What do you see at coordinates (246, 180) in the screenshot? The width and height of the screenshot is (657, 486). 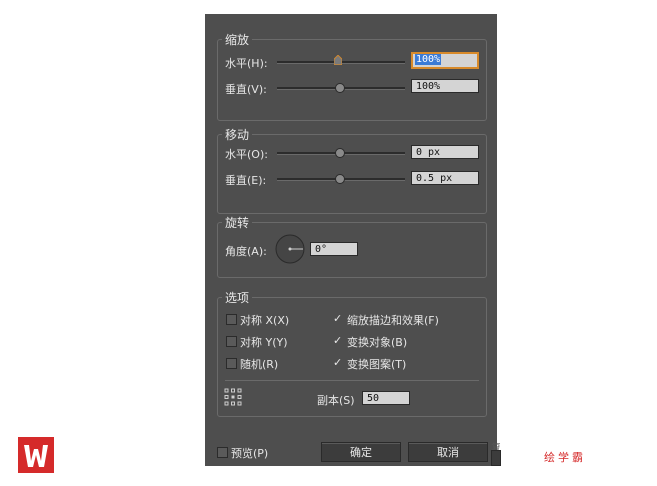 I see `move-vertical-label: 垂直(E):` at bounding box center [246, 180].